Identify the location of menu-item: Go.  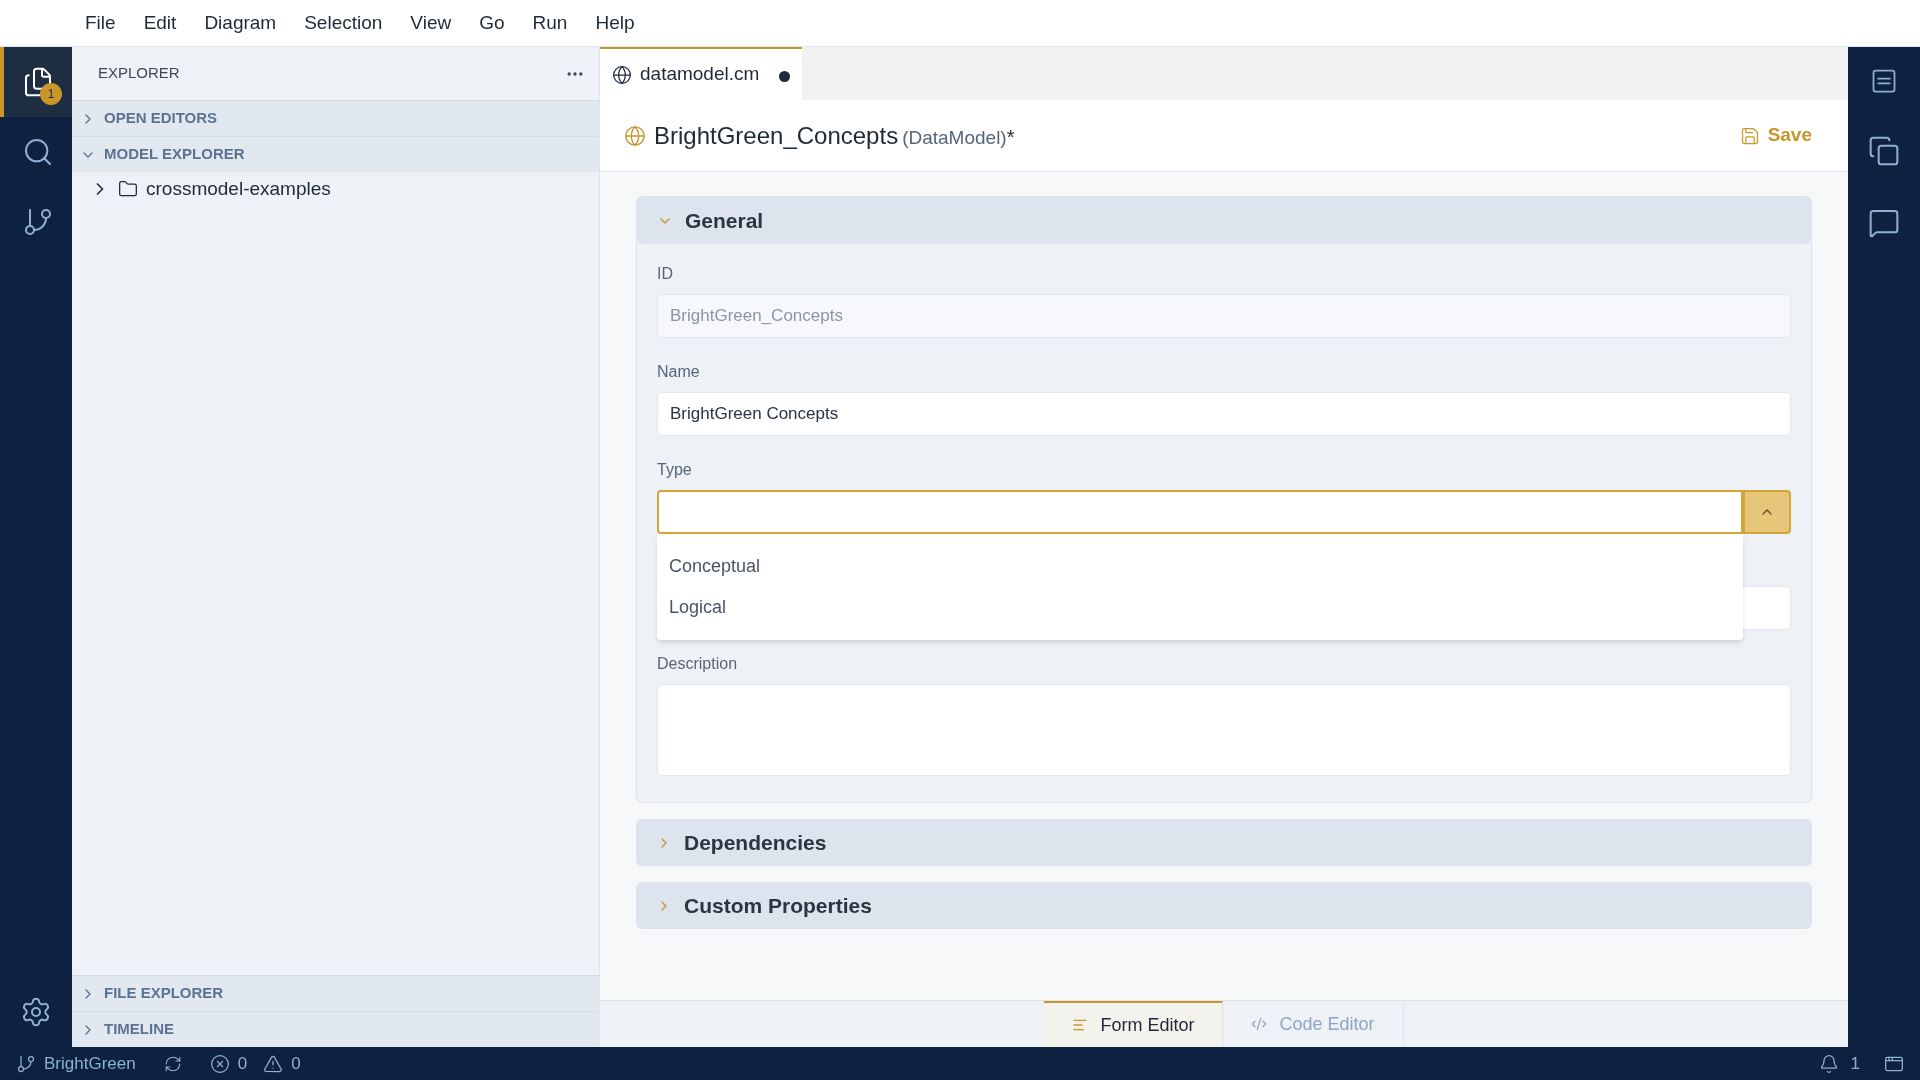
(492, 23).